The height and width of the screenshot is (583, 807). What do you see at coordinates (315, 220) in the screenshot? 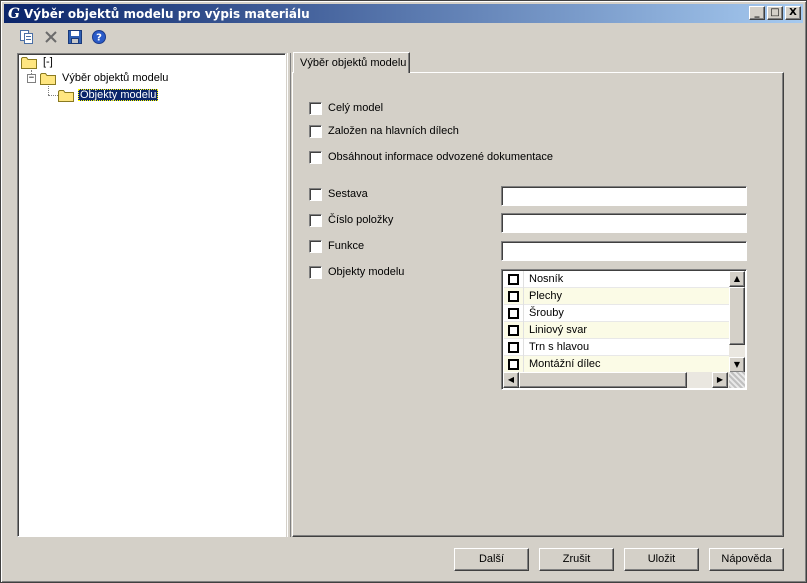
I see `item-number-checkbox` at bounding box center [315, 220].